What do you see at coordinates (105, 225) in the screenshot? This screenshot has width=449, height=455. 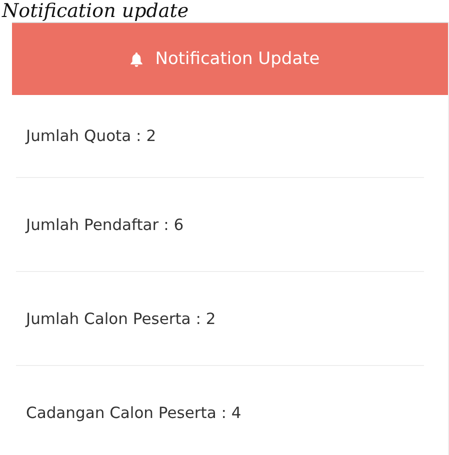 I see `count-label: Jumlah Pendaftar : 6` at bounding box center [105, 225].